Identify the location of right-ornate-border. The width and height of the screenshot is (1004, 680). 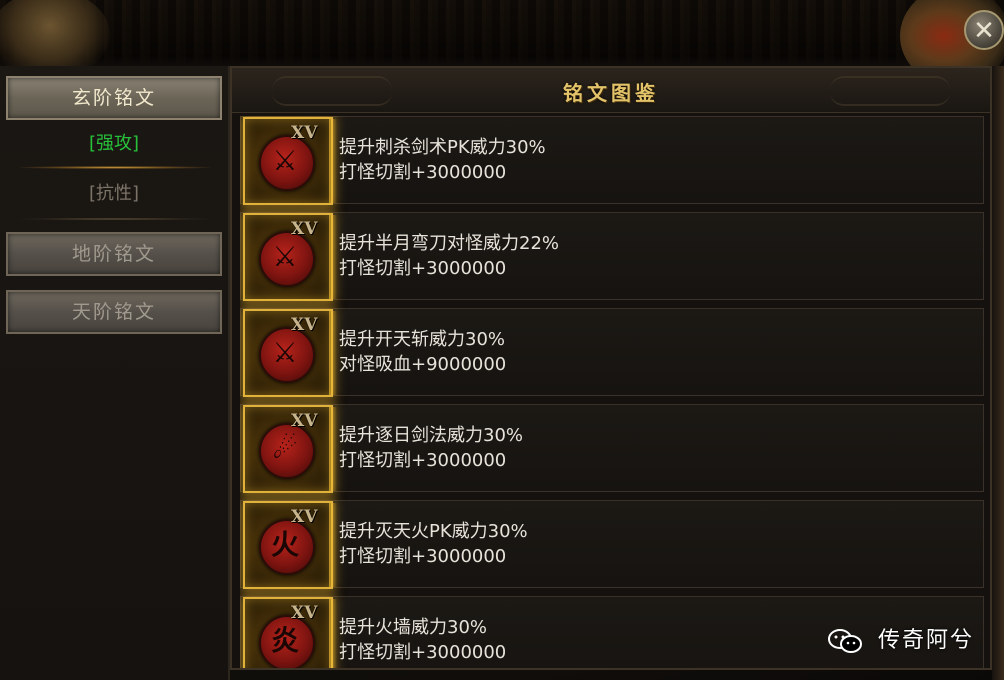
(998, 373).